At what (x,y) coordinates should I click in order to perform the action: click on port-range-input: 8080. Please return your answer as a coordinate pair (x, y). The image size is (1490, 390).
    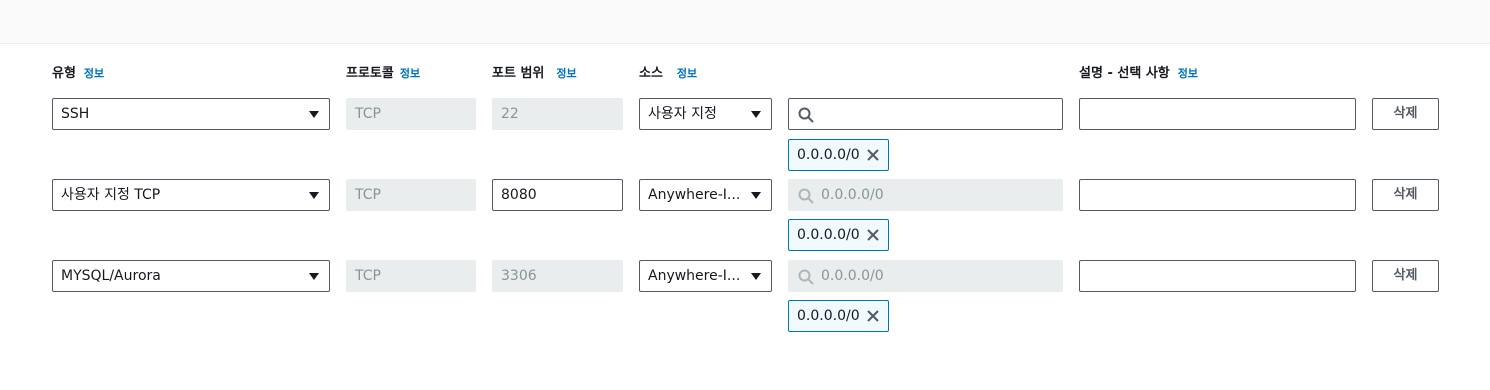
    Looking at the image, I should click on (557, 195).